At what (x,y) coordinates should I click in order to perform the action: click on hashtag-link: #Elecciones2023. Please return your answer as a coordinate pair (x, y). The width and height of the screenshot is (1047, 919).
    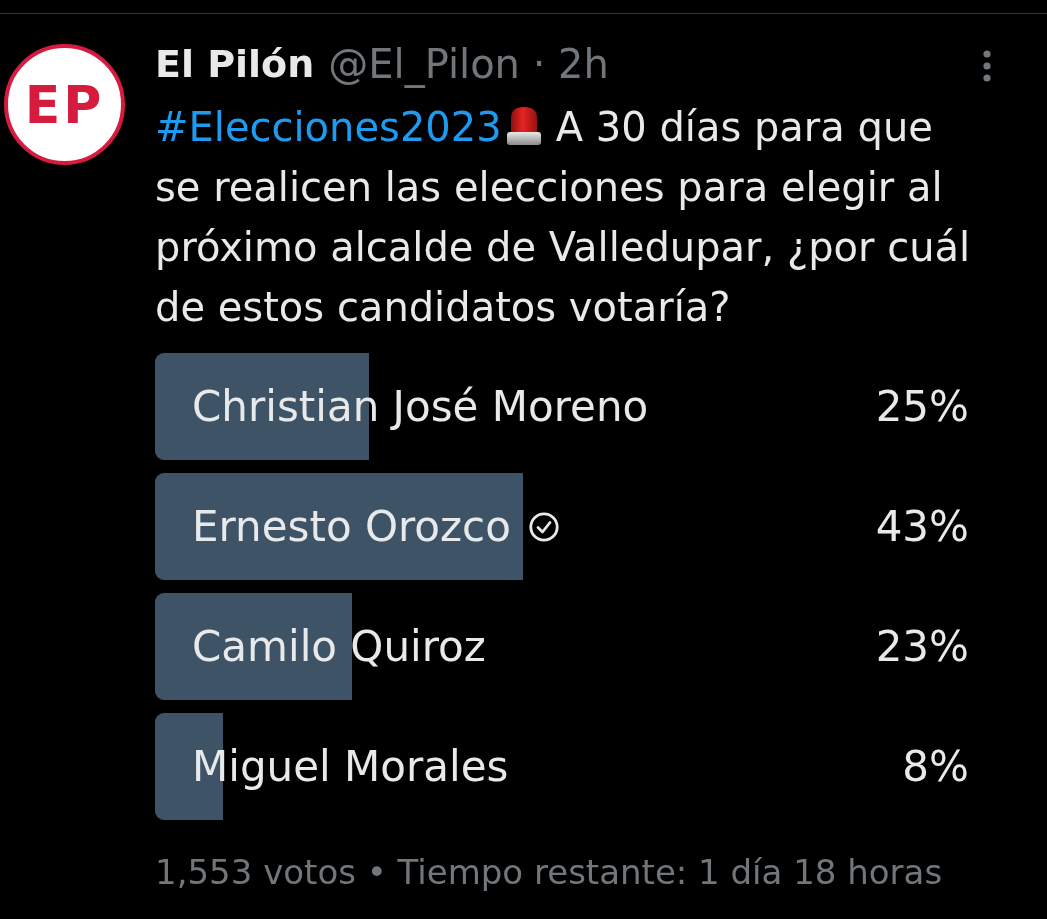
    Looking at the image, I should click on (328, 127).